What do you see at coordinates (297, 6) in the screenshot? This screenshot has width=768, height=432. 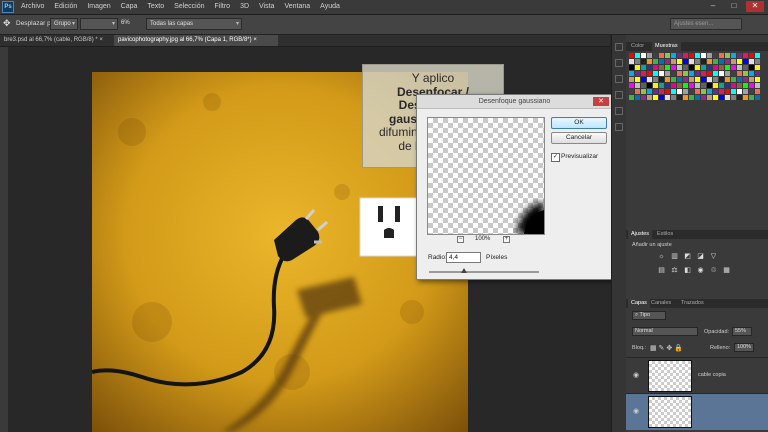 I see `menu-ventana: Ventana` at bounding box center [297, 6].